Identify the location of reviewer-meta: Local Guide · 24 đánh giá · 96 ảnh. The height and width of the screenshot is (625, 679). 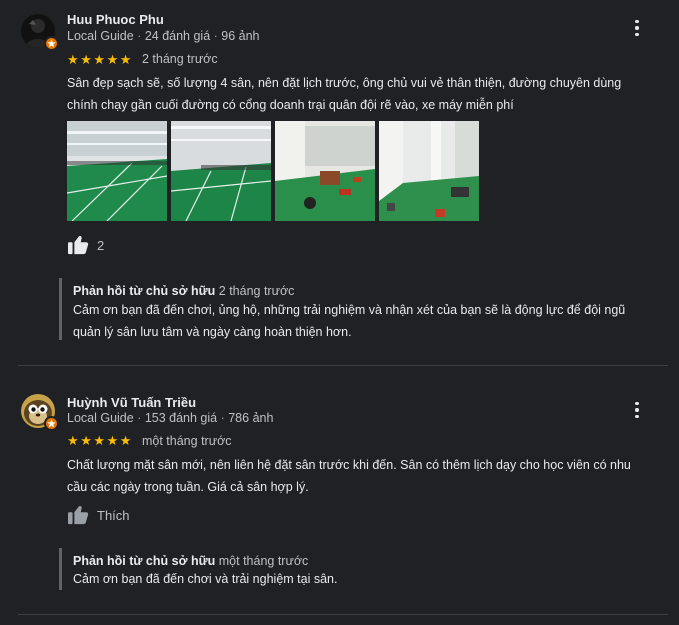
(163, 36).